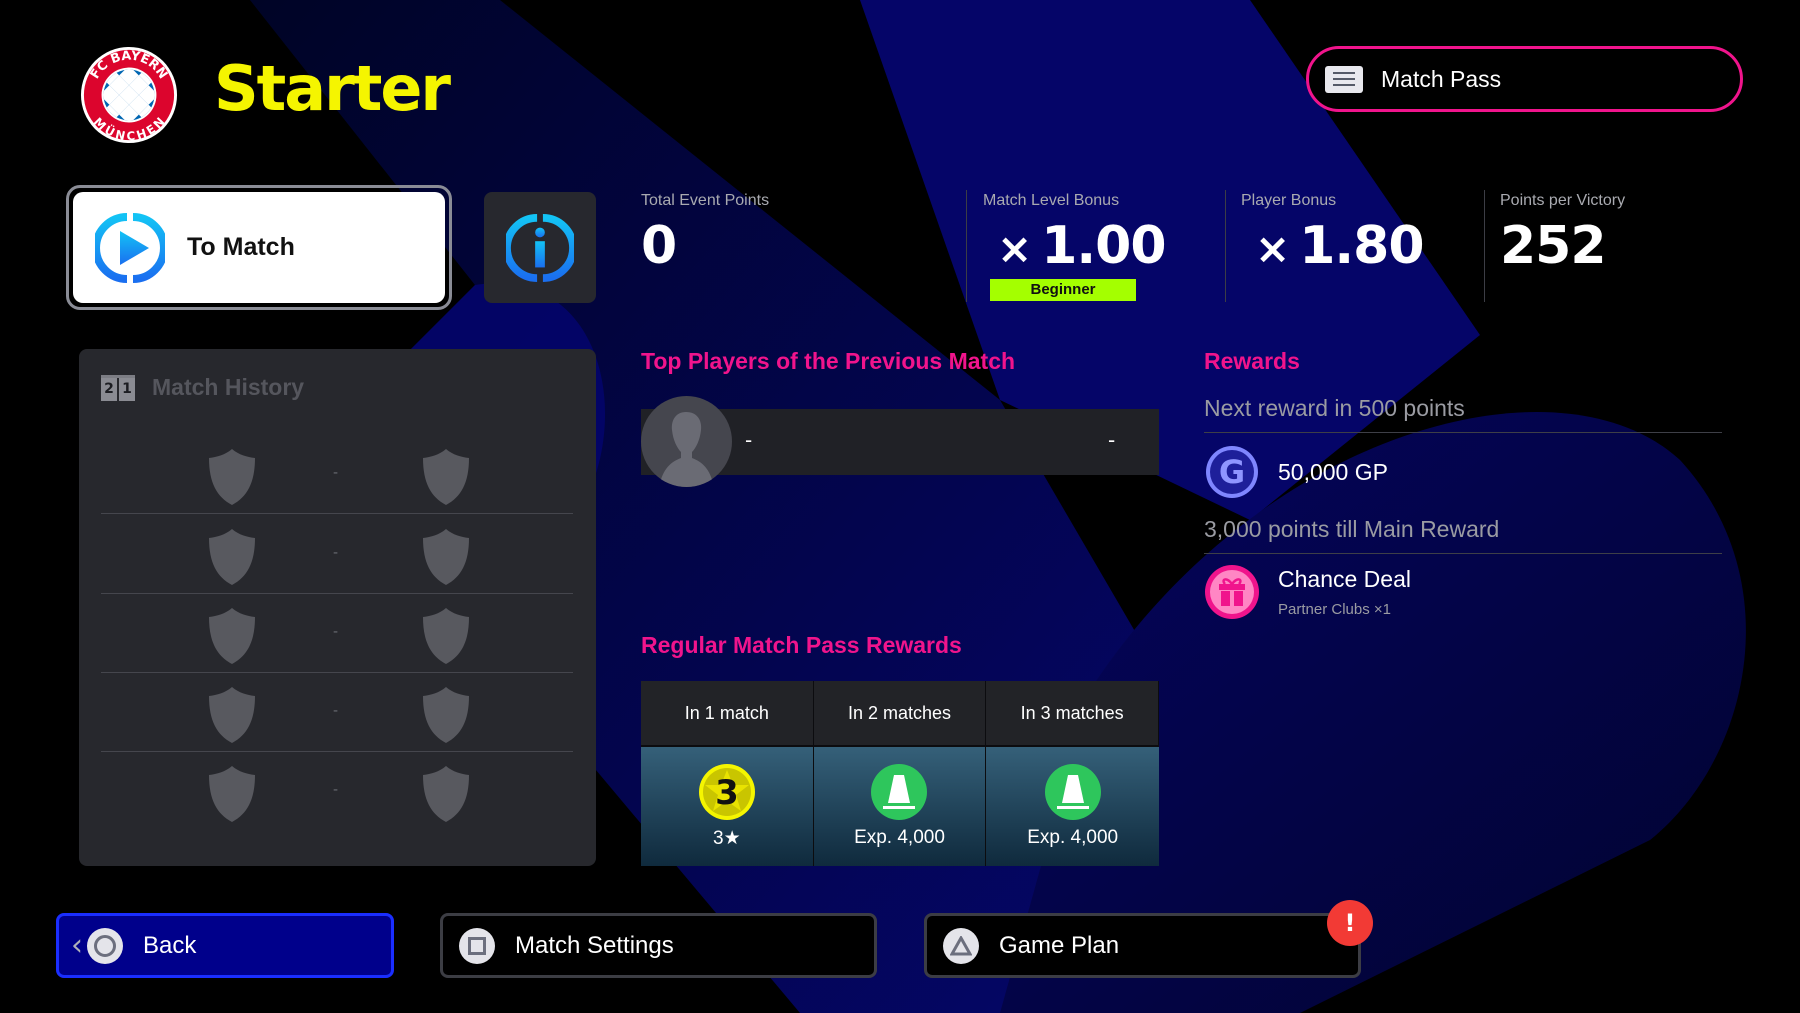 The width and height of the screenshot is (1800, 1013). I want to click on reward-name: 50,000 GP, so click(1333, 471).